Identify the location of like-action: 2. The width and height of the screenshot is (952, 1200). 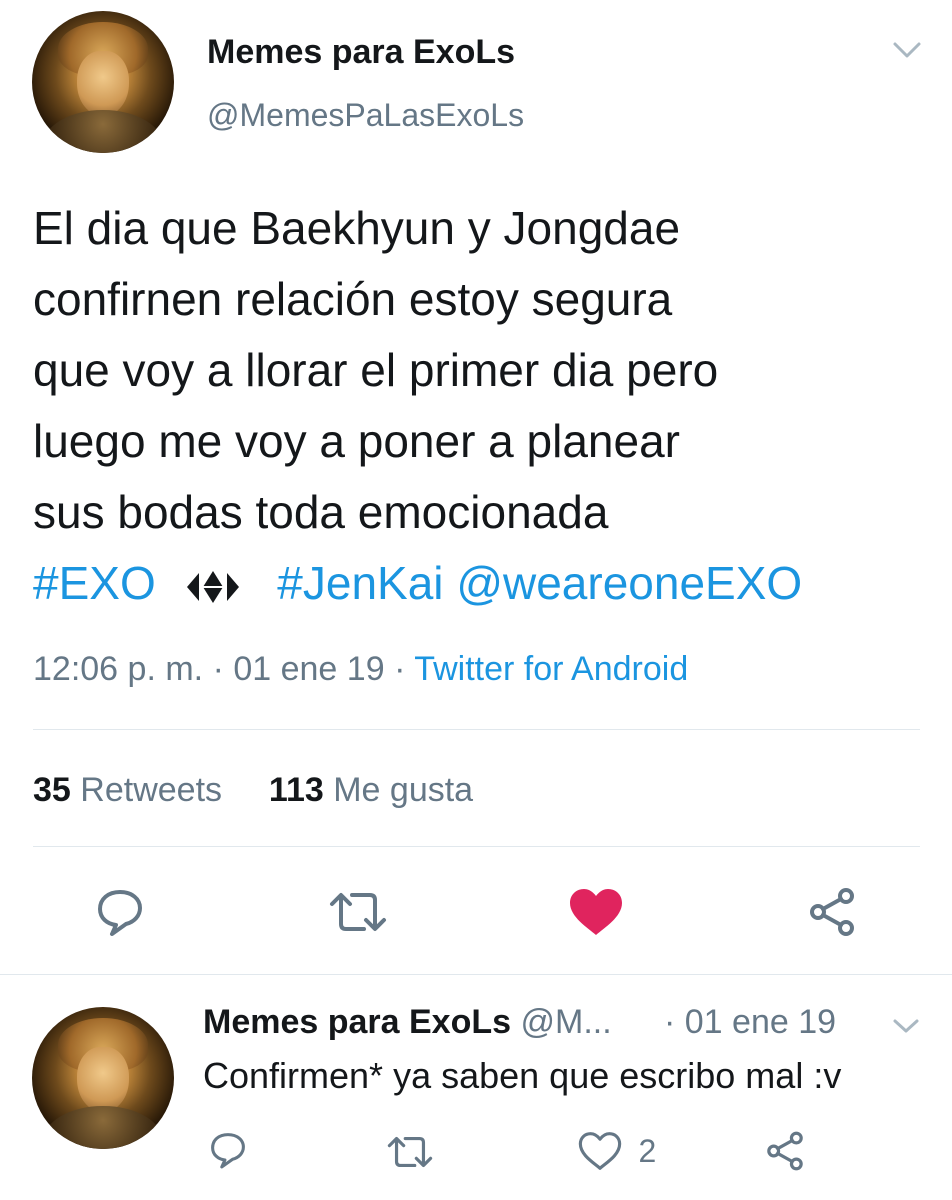
(617, 1151).